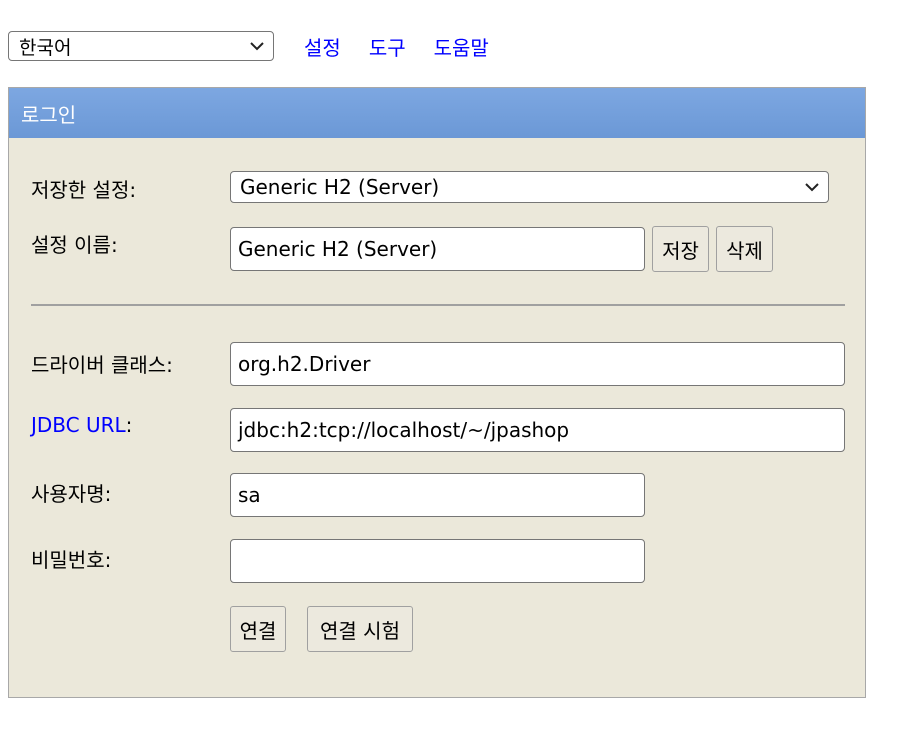 This screenshot has height=732, width=916. I want to click on jdbc-url-input: jdbc:h2:tcp://localhost/~/jpashop, so click(537, 430).